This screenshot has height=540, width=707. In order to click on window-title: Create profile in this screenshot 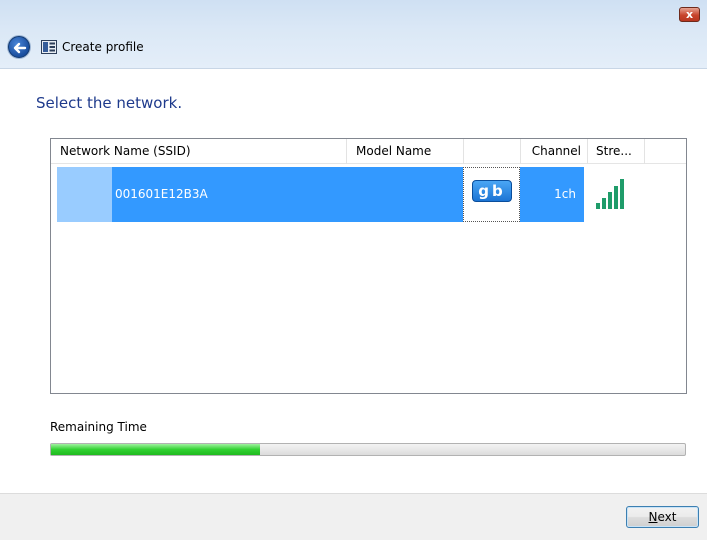, I will do `click(103, 47)`.